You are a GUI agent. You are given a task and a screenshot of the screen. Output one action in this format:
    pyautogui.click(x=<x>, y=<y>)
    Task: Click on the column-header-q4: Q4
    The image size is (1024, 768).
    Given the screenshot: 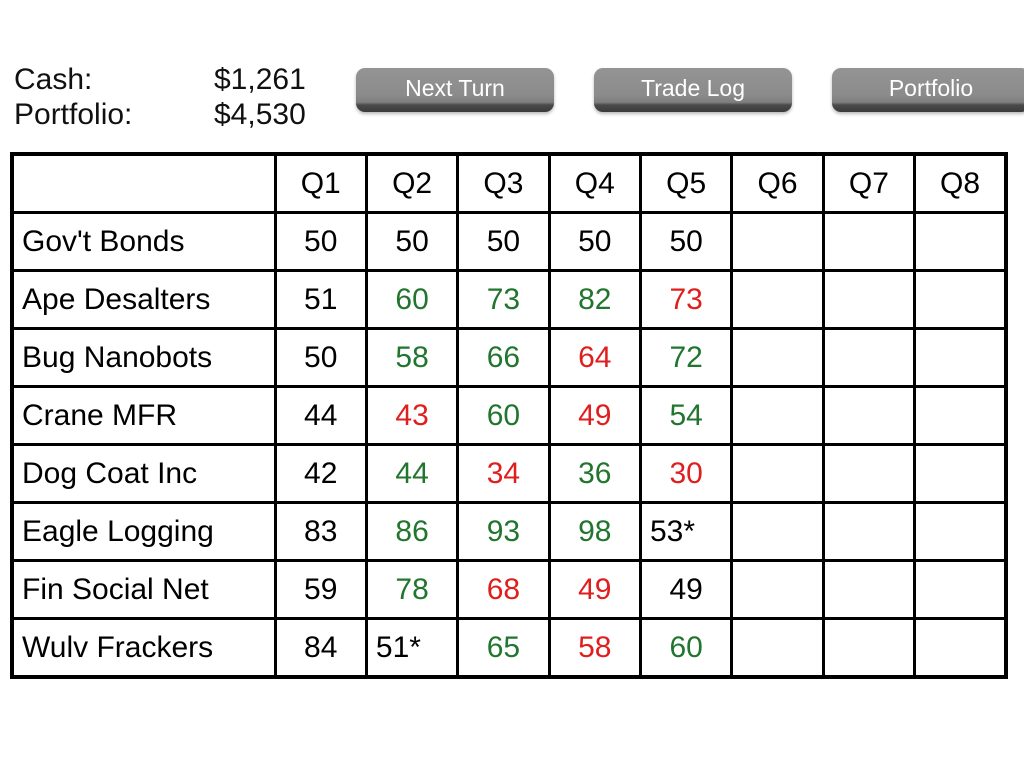 What is the action you would take?
    pyautogui.click(x=594, y=183)
    